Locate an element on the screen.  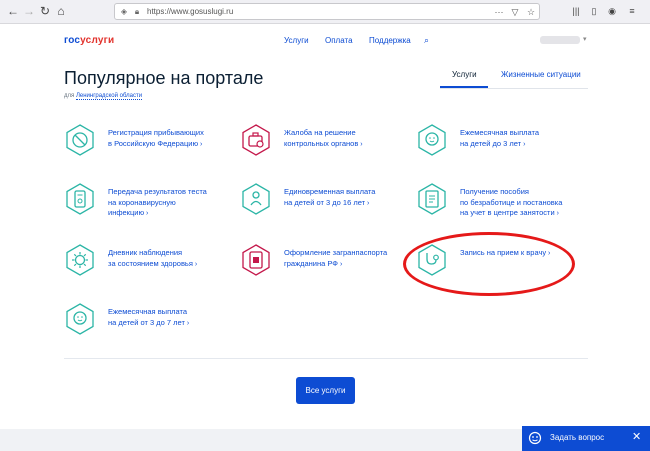
pocket-icon: ▽ is located at coordinates (515, 12).